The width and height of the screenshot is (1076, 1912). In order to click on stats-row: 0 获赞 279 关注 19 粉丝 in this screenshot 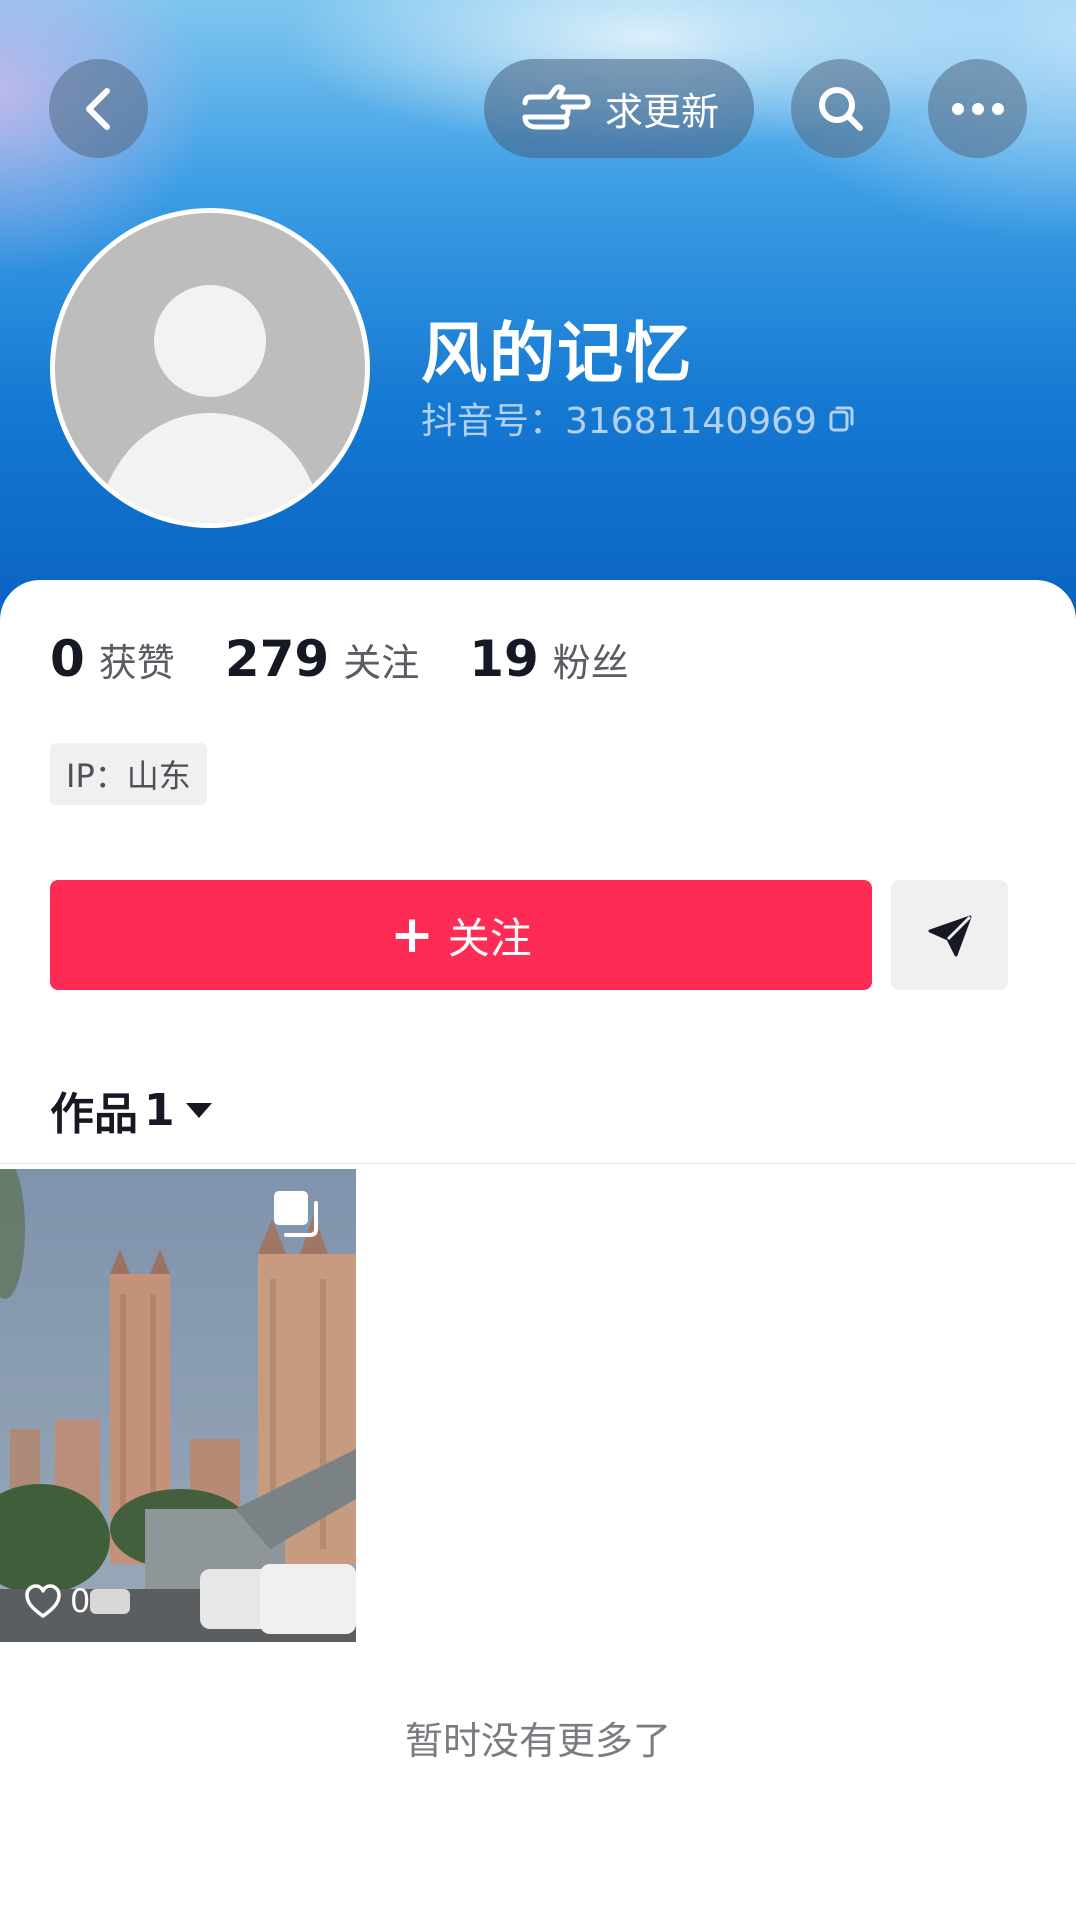, I will do `click(364, 659)`.